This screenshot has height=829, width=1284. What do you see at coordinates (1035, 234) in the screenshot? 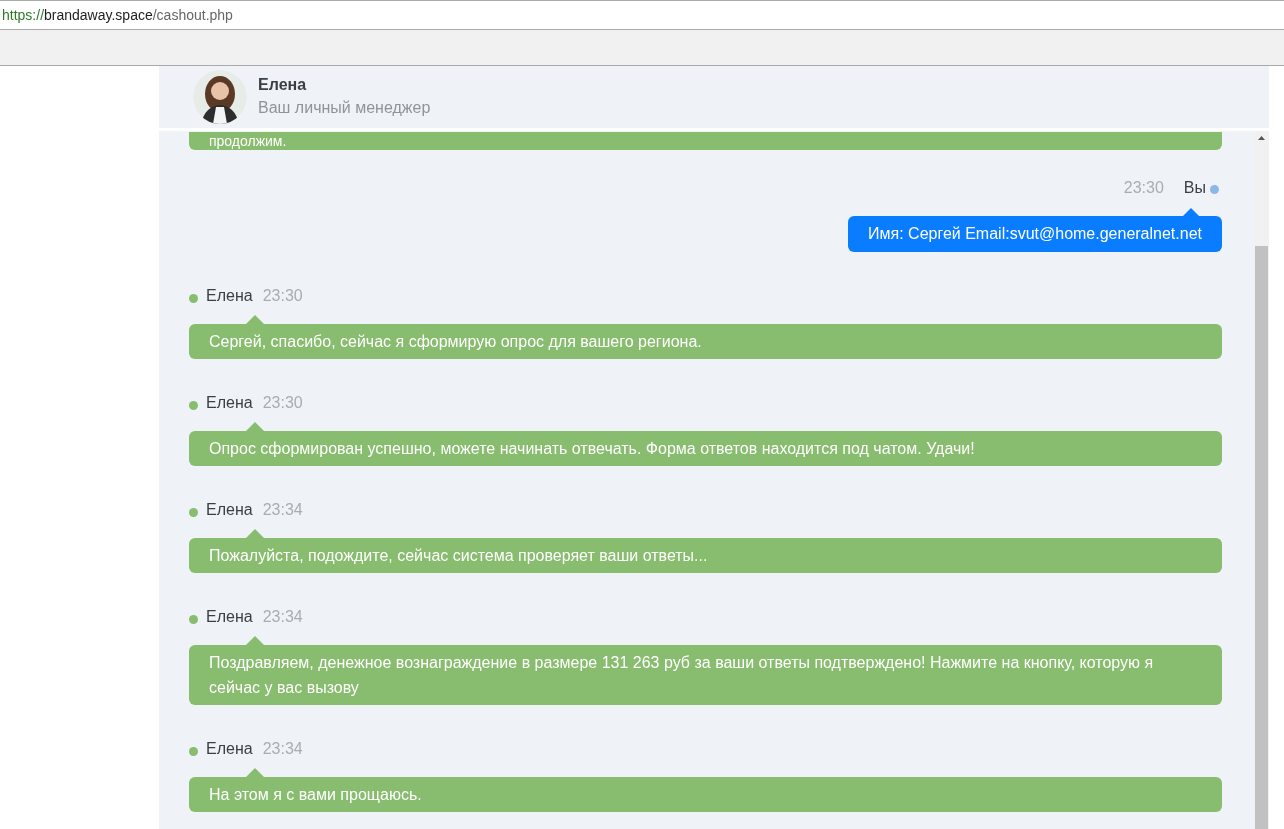
I see `message-bubble: Имя: Сергей Email:svut@home.generalnet.net` at bounding box center [1035, 234].